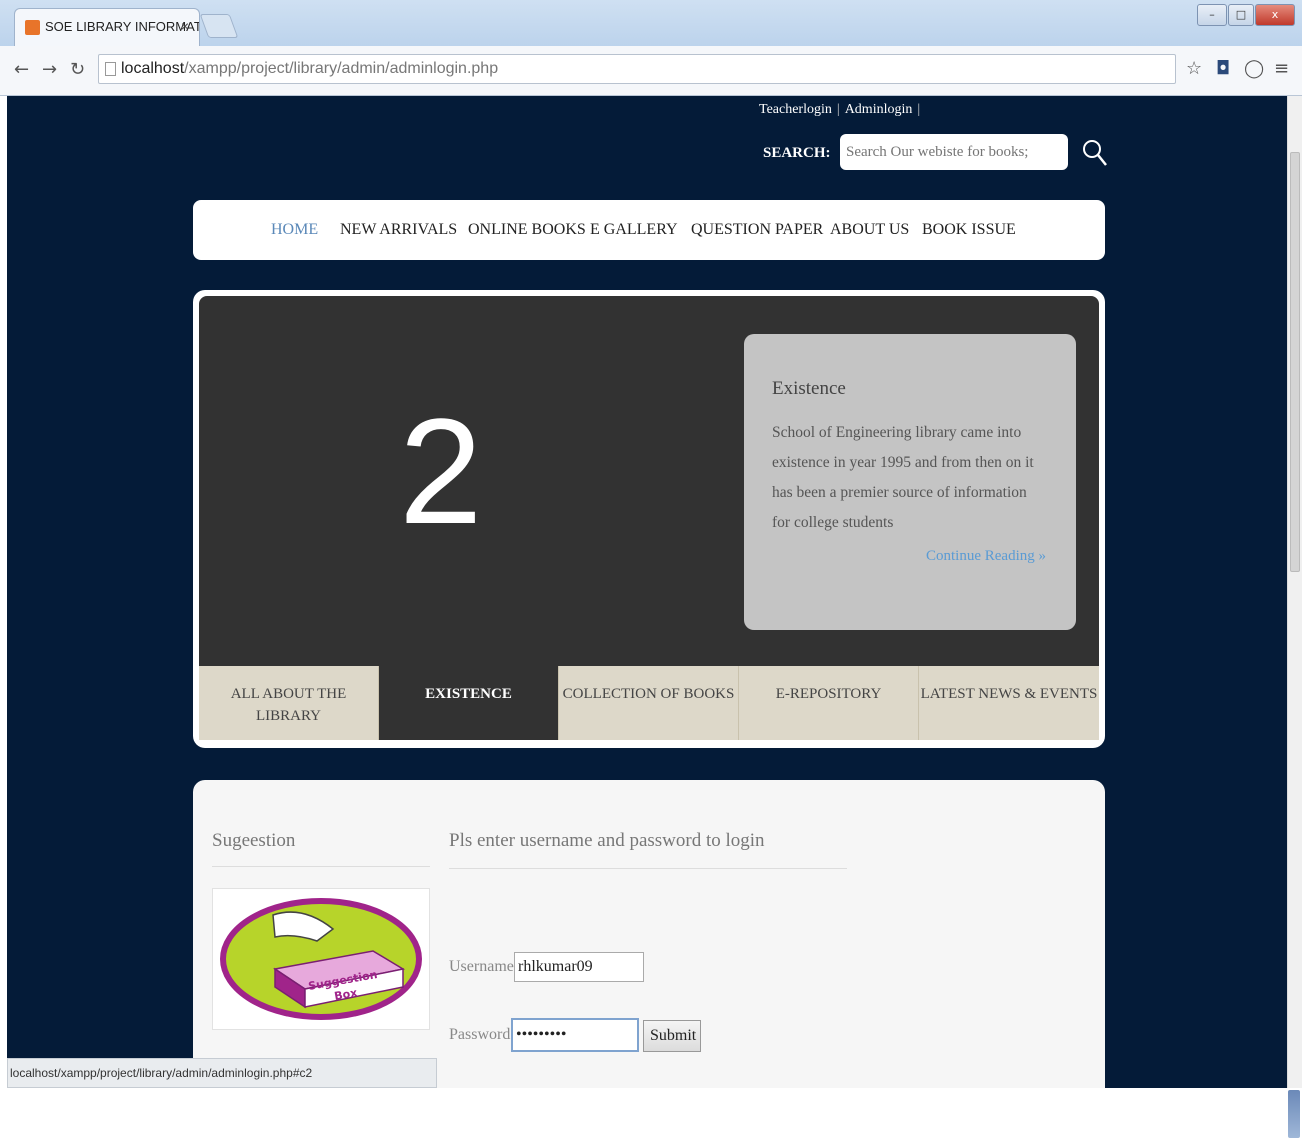 The width and height of the screenshot is (1302, 1144). What do you see at coordinates (1295, 362) in the screenshot?
I see `scrollbar-thumb` at bounding box center [1295, 362].